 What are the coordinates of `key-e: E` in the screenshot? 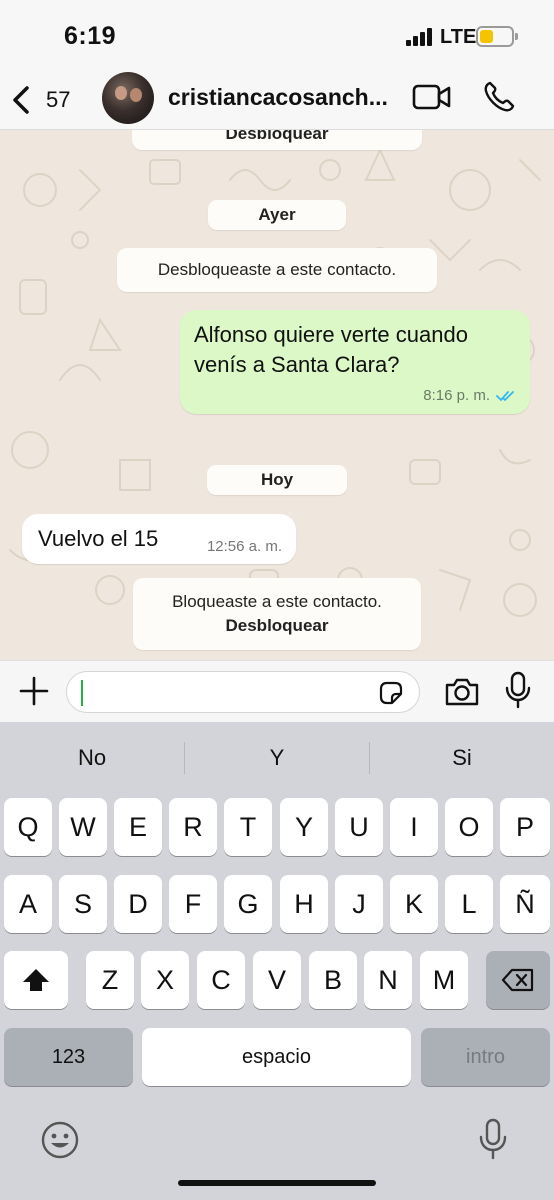 It's located at (138, 827).